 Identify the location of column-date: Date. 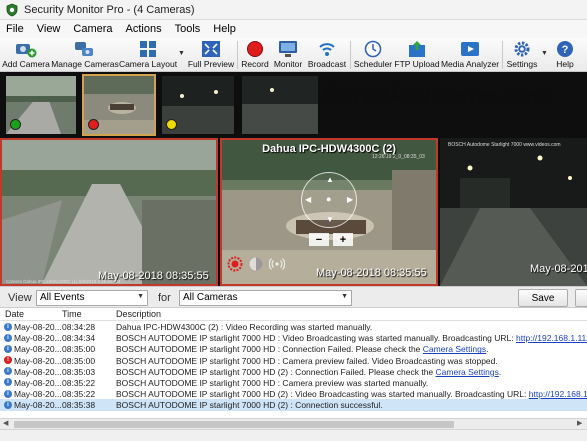
(14, 314).